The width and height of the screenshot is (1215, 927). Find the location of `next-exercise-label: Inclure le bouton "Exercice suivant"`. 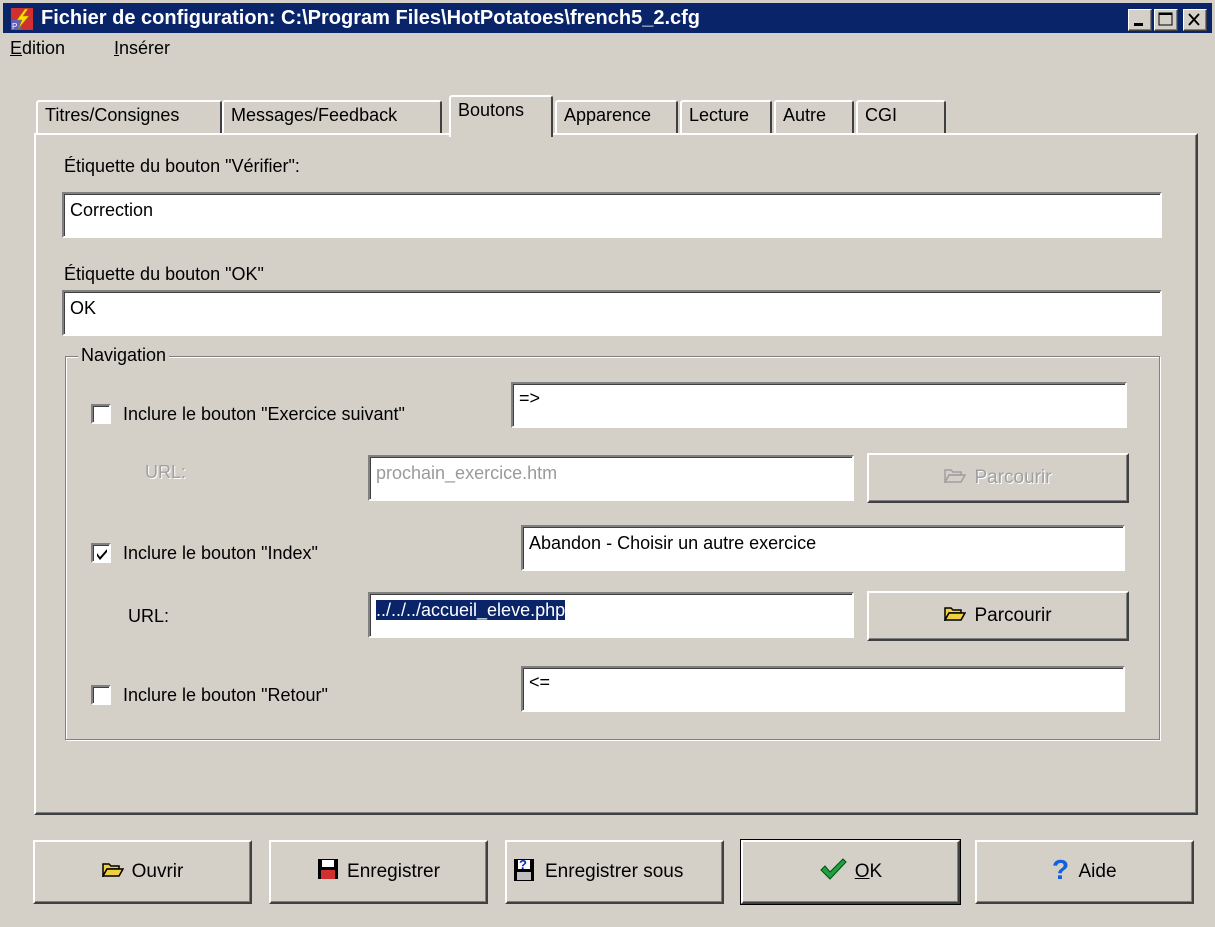

next-exercise-label: Inclure le bouton "Exercice suivant" is located at coordinates (264, 414).